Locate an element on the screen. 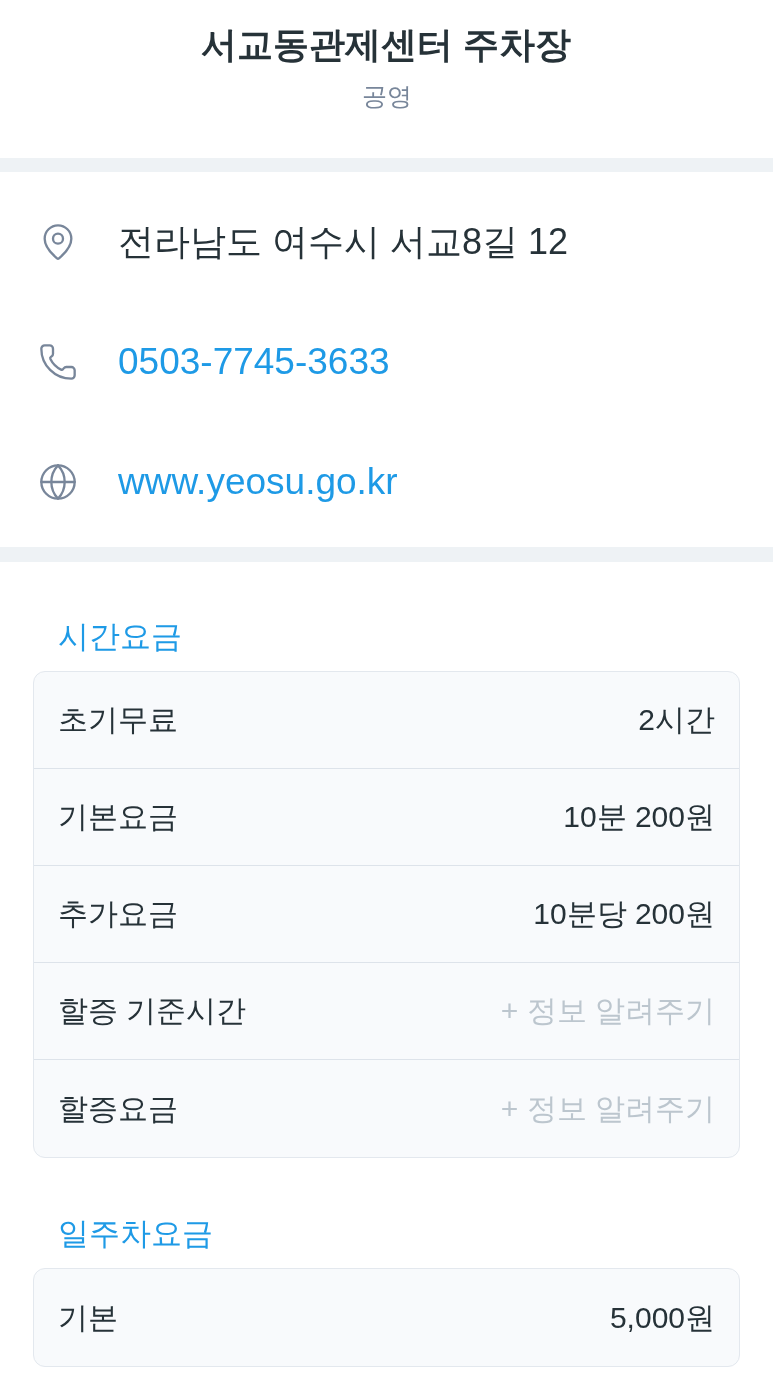 This screenshot has width=773, height=1387. fee-label: 추가요금 is located at coordinates (118, 914).